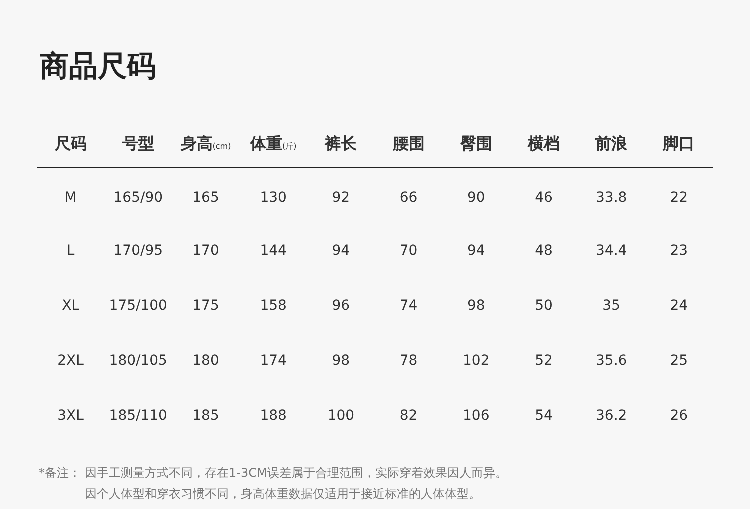 The image size is (750, 509). Describe the element at coordinates (273, 416) in the screenshot. I see `table-cell-text: 188` at that location.